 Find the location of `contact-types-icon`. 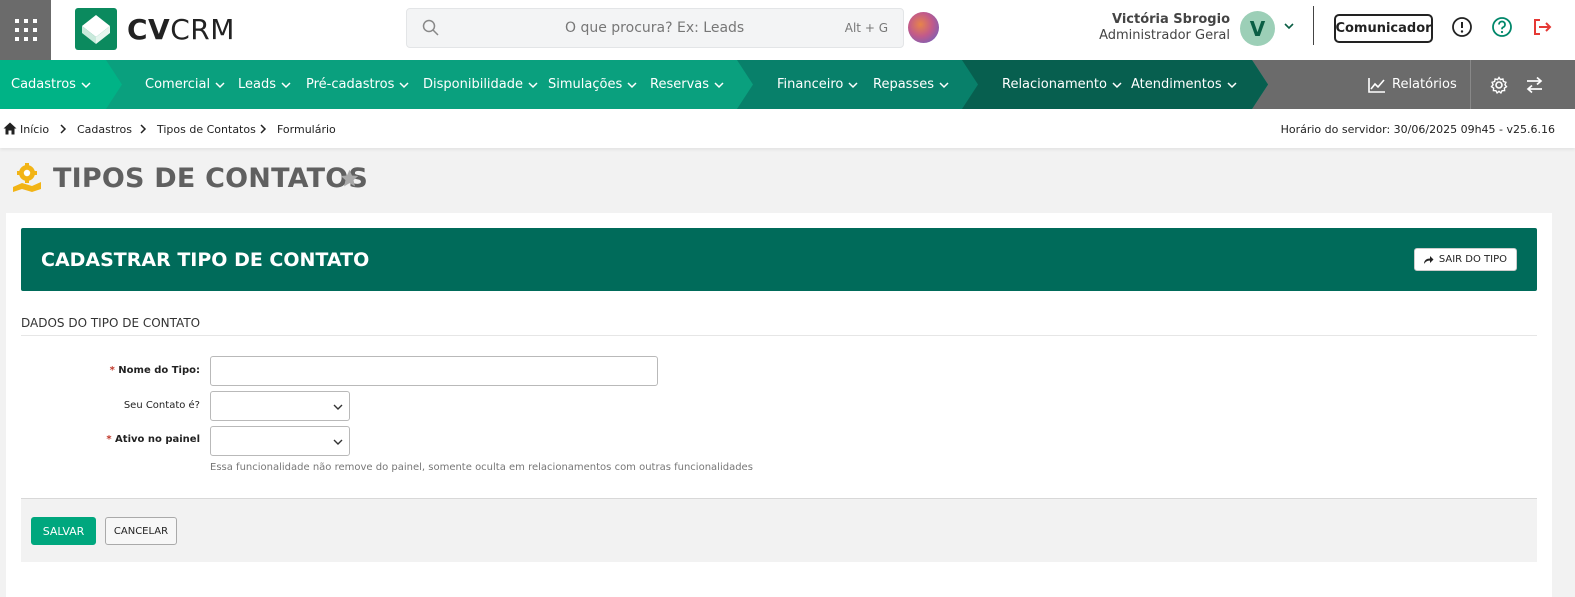

contact-types-icon is located at coordinates (27, 177).